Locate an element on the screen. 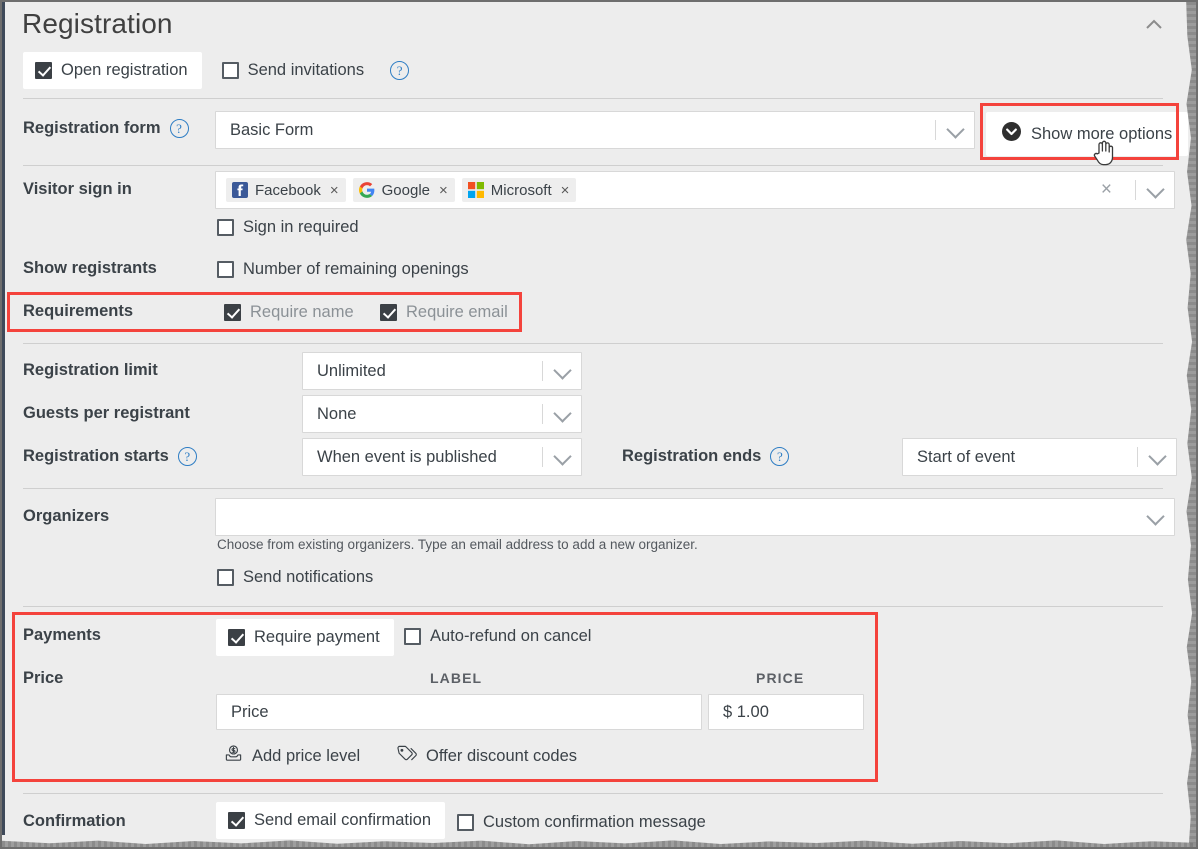  remaining-openings-label: Number of remaining openings is located at coordinates (356, 269).